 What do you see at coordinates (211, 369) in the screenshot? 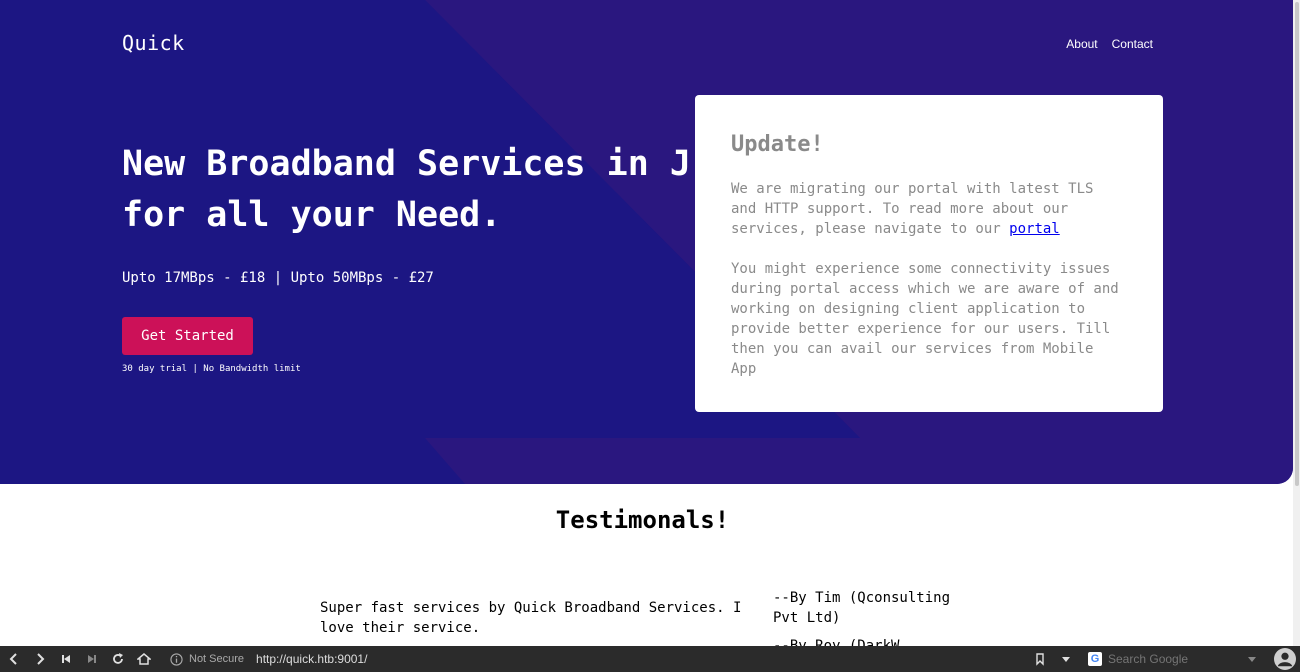
I see `trial-note: 30 day trial | No Bandwidth limit` at bounding box center [211, 369].